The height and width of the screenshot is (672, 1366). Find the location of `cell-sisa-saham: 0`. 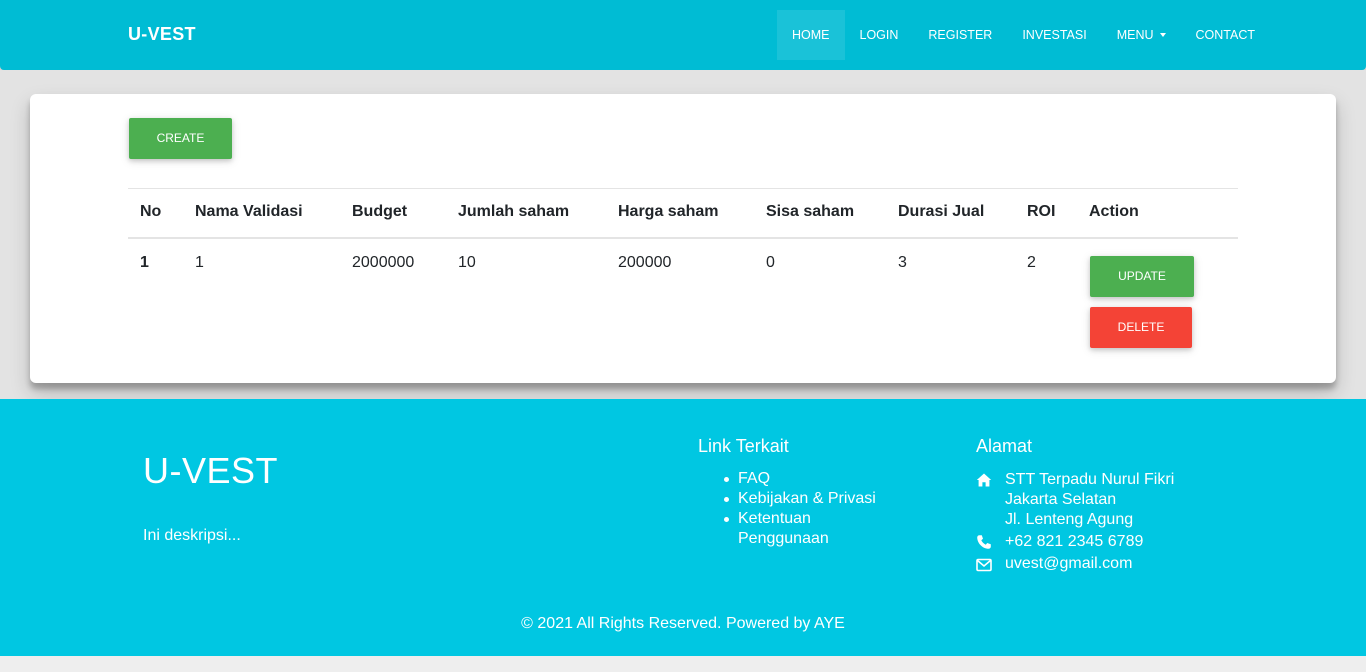

cell-sisa-saham: 0 is located at coordinates (770, 262).